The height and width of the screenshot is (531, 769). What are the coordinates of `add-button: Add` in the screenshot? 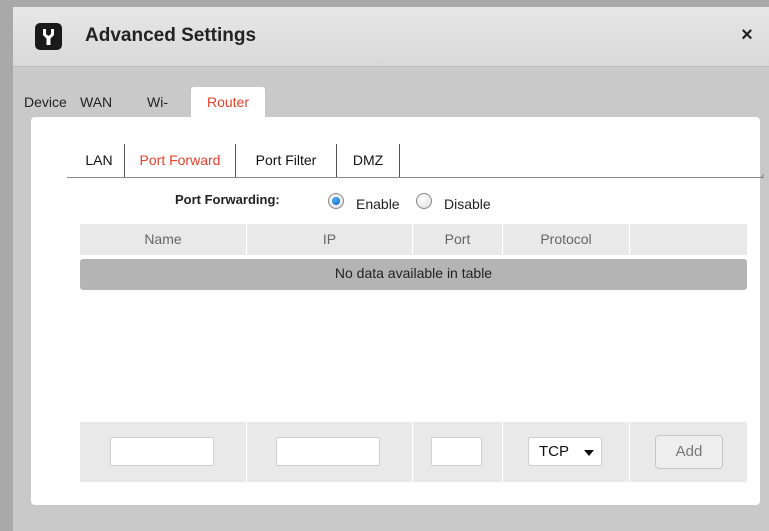 It's located at (689, 452).